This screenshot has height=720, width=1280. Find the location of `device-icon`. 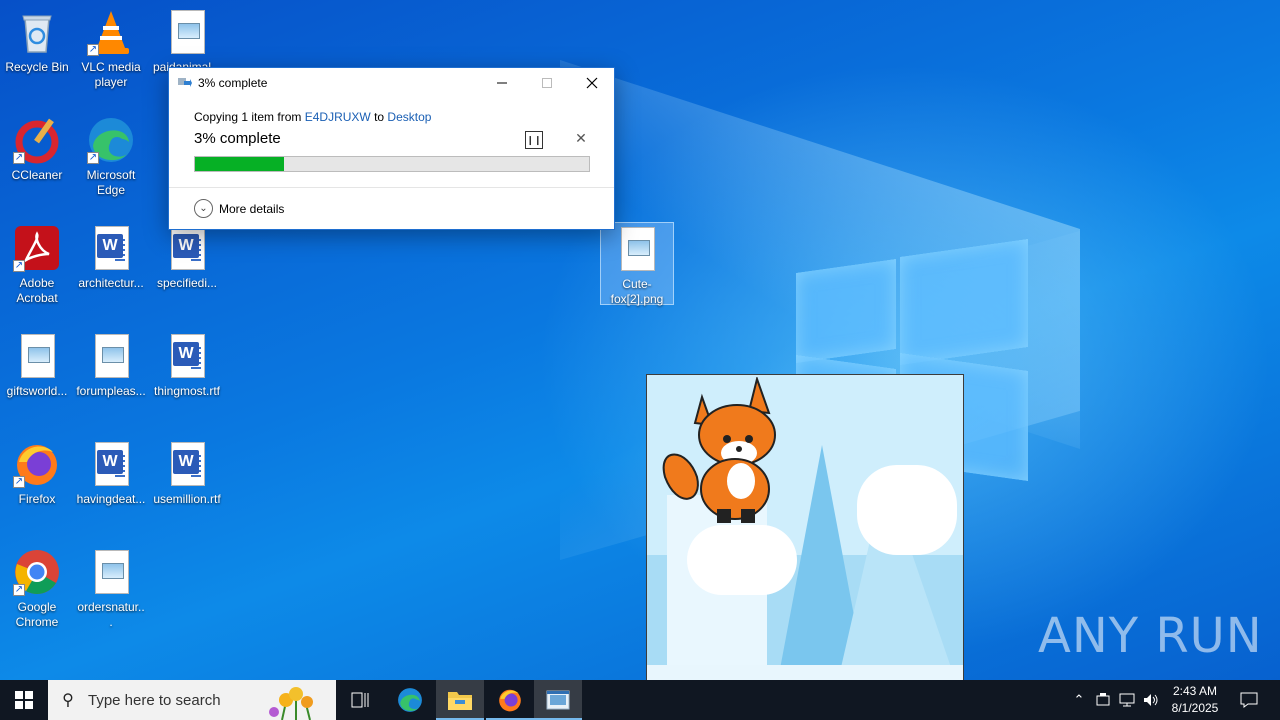

device-icon is located at coordinates (1103, 699).